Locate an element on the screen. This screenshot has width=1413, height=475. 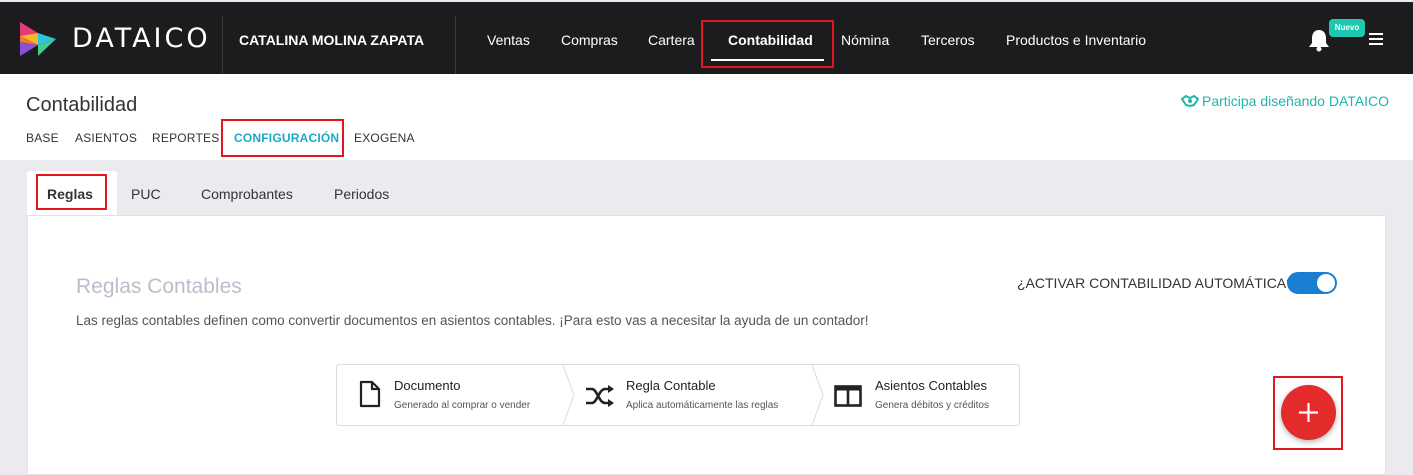
participa-label: Participa diseñando DATAICO is located at coordinates (1296, 101).